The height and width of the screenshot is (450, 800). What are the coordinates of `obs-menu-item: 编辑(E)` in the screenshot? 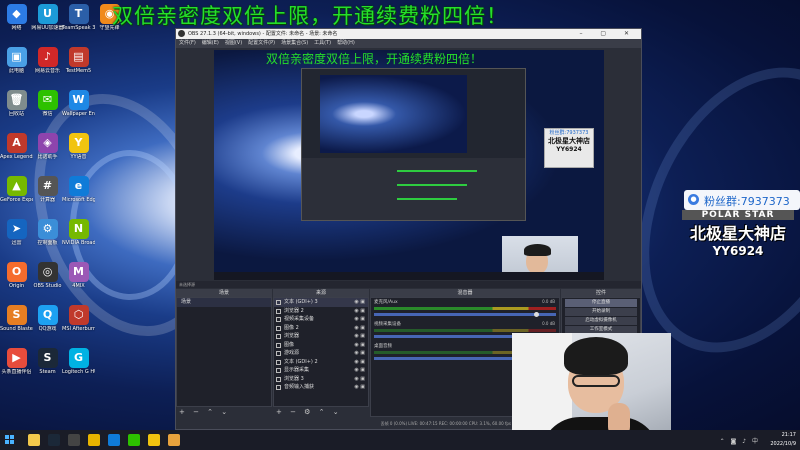 It's located at (210, 43).